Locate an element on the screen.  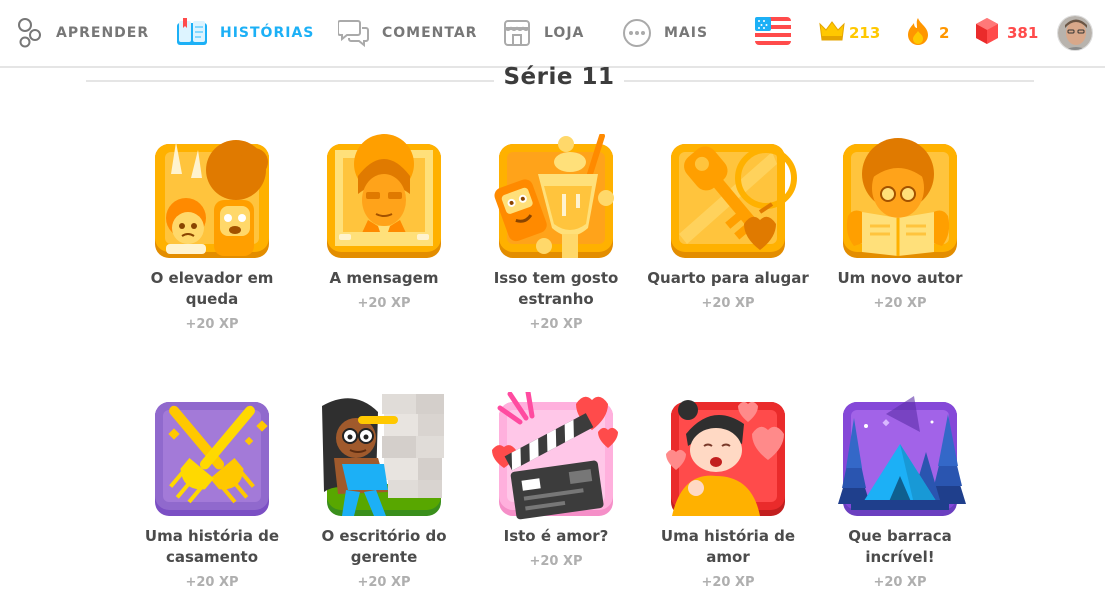
story-card: O escritório do gerente +20 XP is located at coordinates (384, 491).